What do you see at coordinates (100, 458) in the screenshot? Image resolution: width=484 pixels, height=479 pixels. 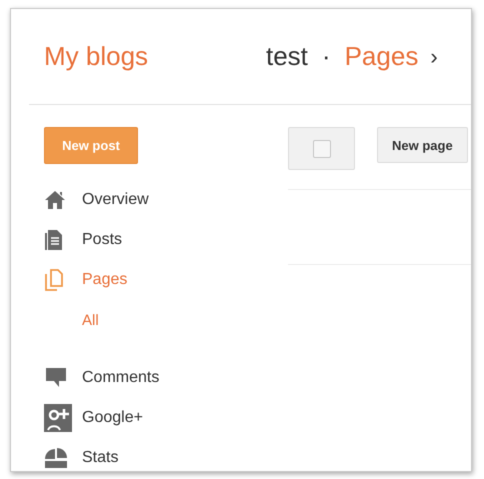 I see `sidebar-item: Stats` at bounding box center [100, 458].